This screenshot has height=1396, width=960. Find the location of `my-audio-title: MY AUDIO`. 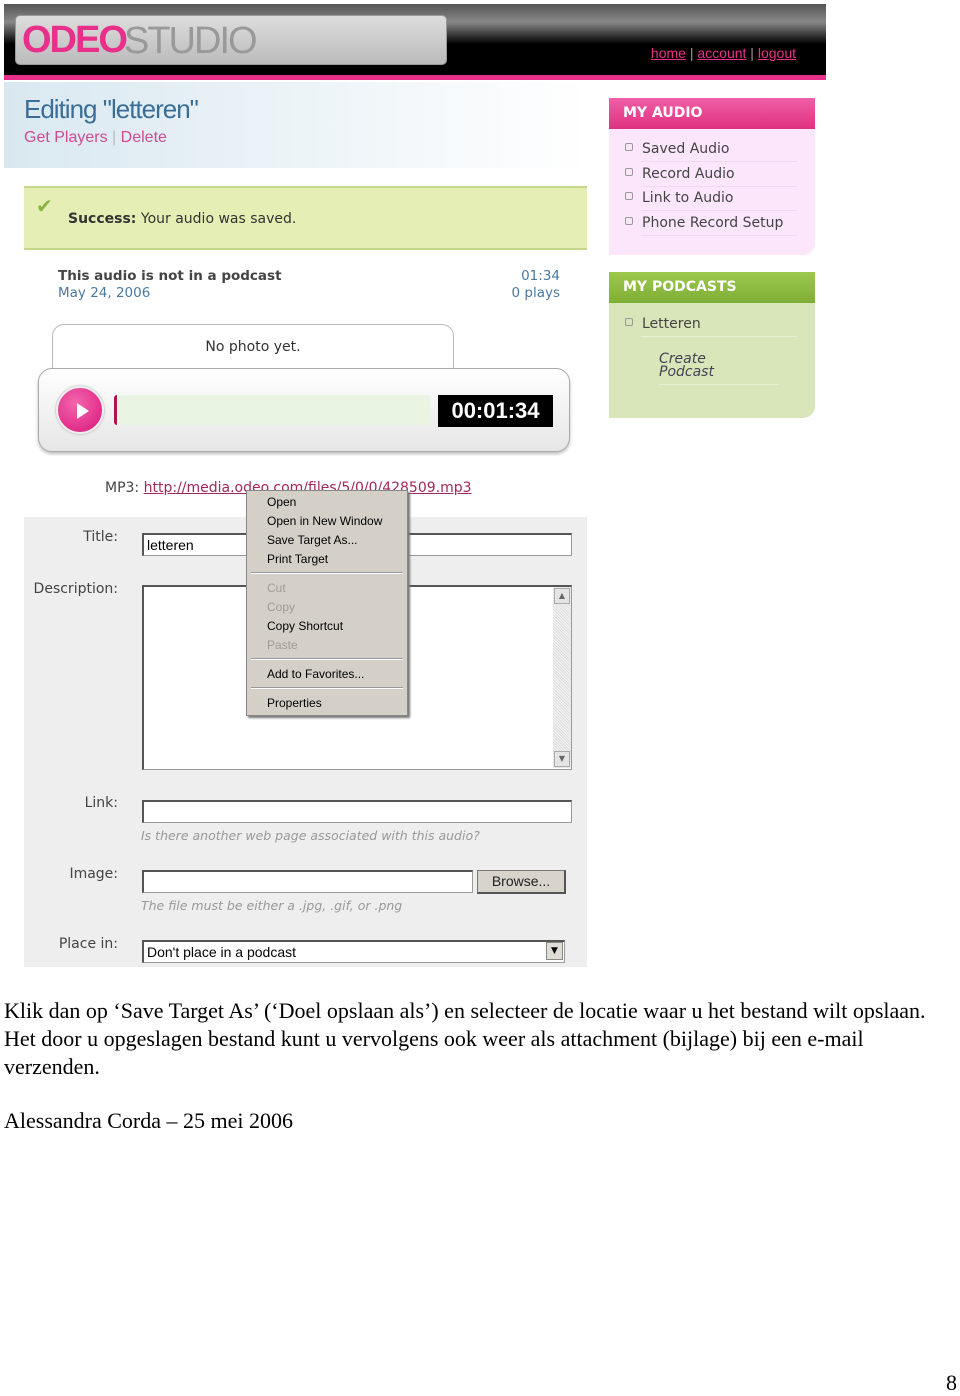

my-audio-title: MY AUDIO is located at coordinates (712, 113).